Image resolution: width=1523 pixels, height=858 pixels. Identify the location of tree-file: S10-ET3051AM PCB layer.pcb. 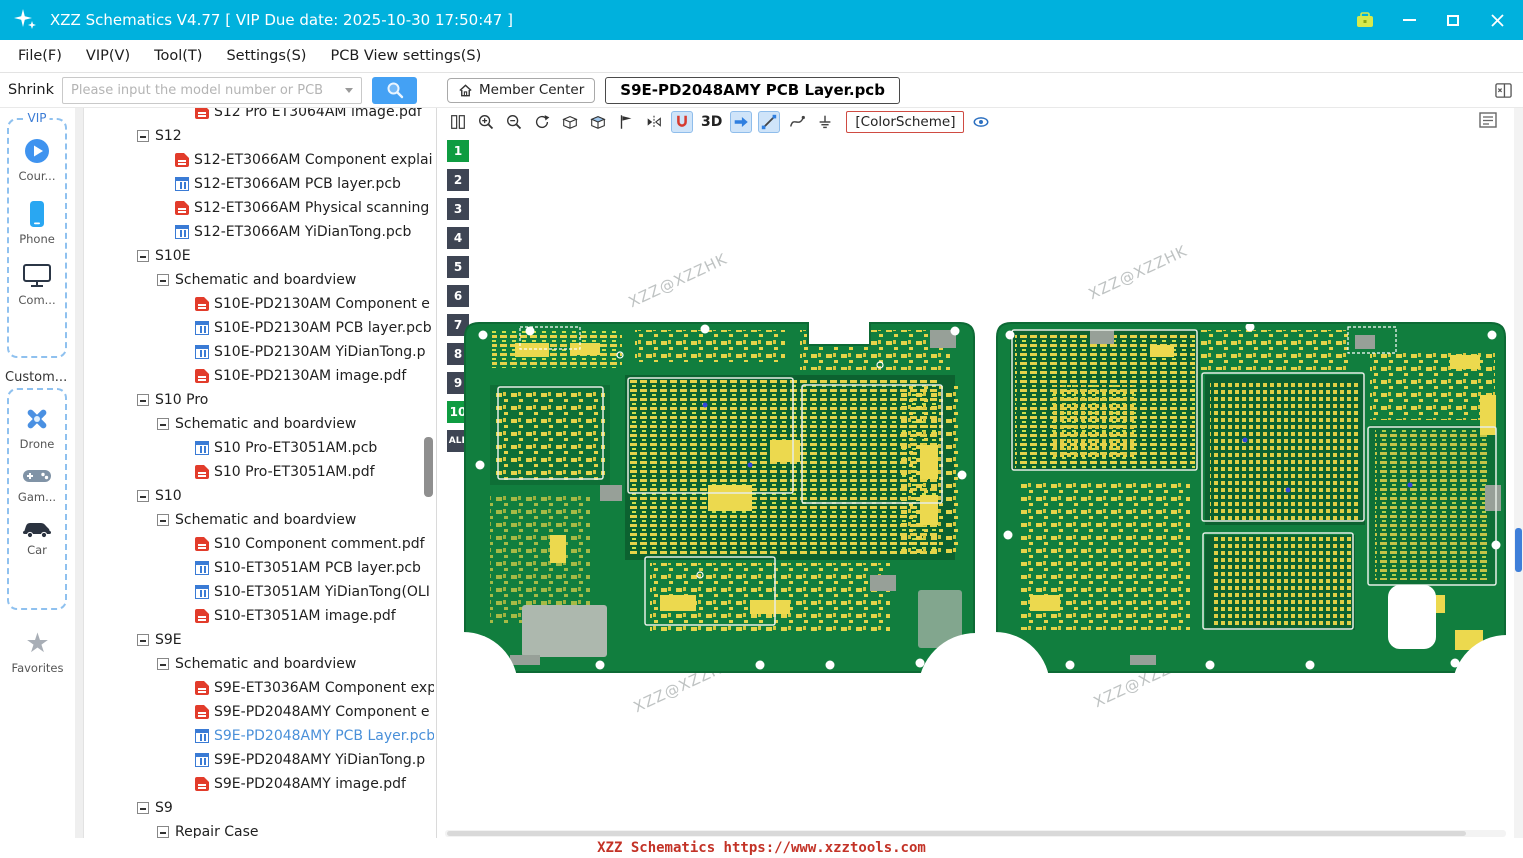
(259, 568).